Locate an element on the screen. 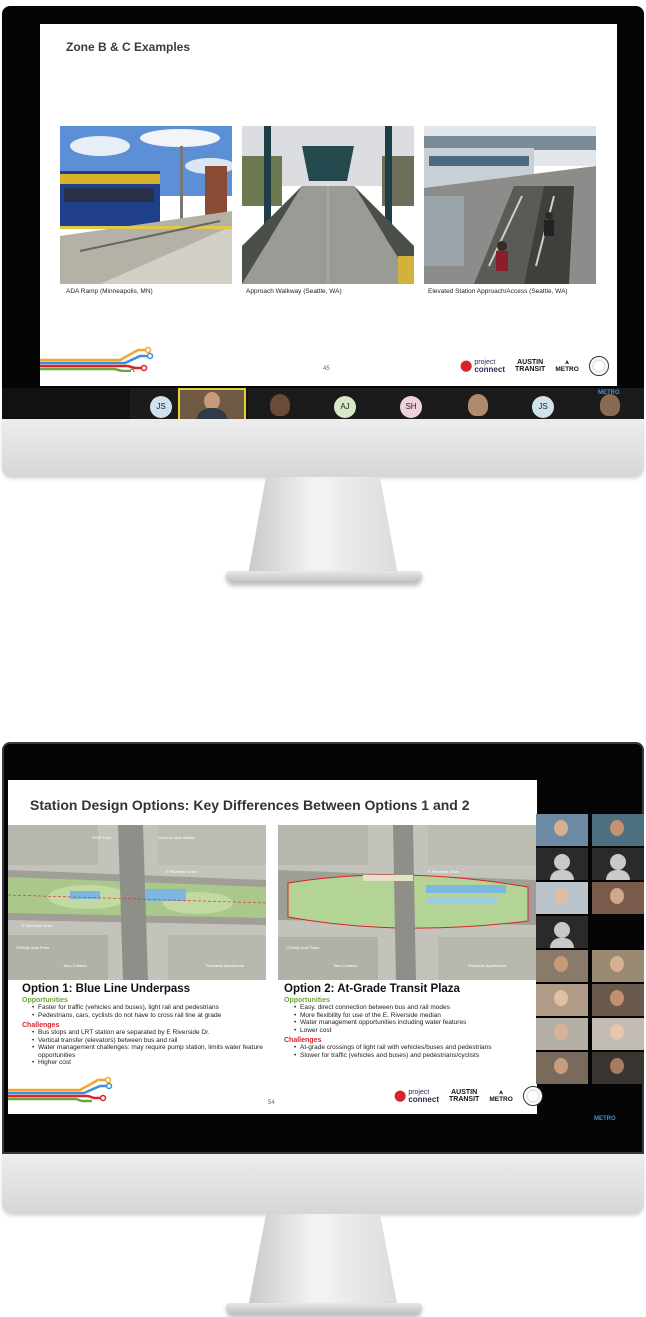 The height and width of the screenshot is (1317, 646). photo-elevated-station is located at coordinates (510, 205).